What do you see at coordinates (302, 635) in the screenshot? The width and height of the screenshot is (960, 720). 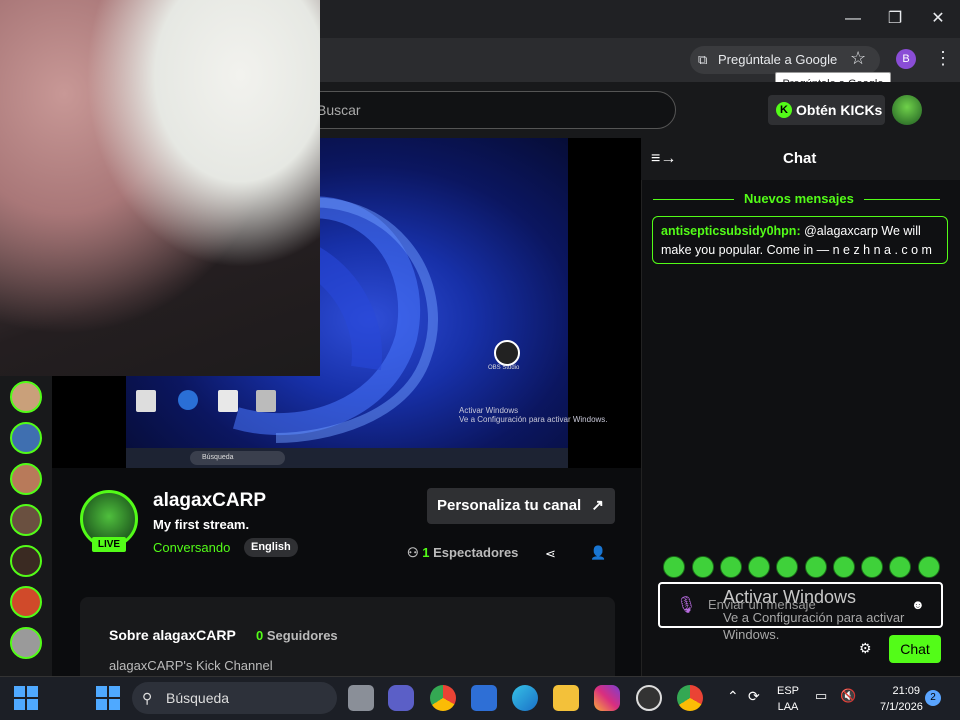 I see `follower-count-label: Seguidores` at bounding box center [302, 635].